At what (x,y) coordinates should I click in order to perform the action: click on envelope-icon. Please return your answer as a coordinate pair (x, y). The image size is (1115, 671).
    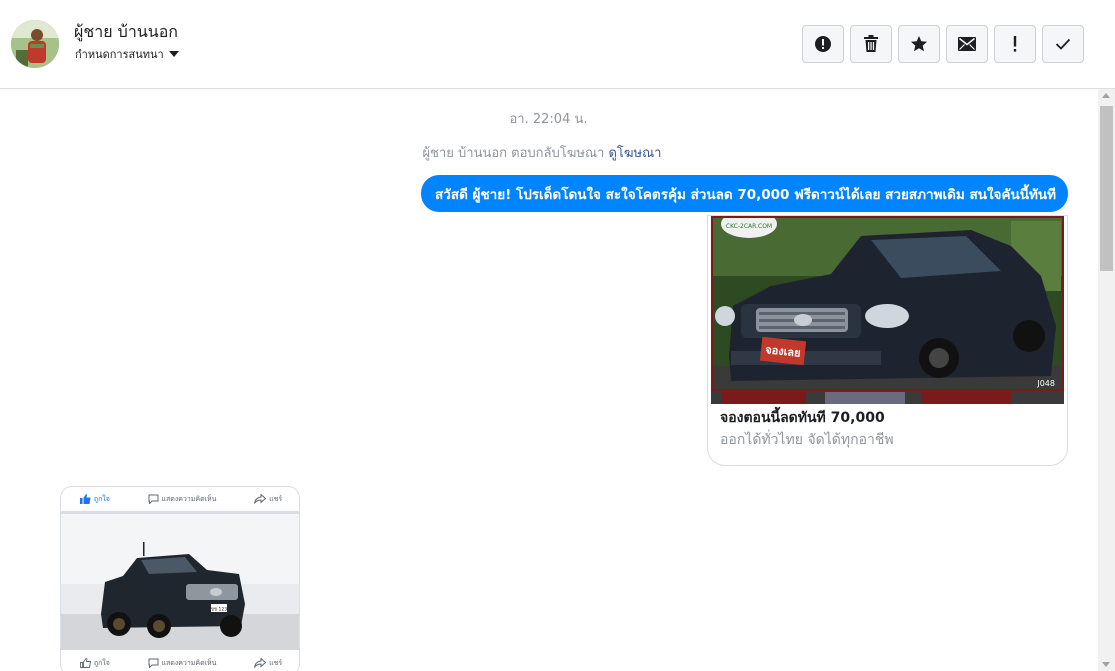
    Looking at the image, I should click on (967, 44).